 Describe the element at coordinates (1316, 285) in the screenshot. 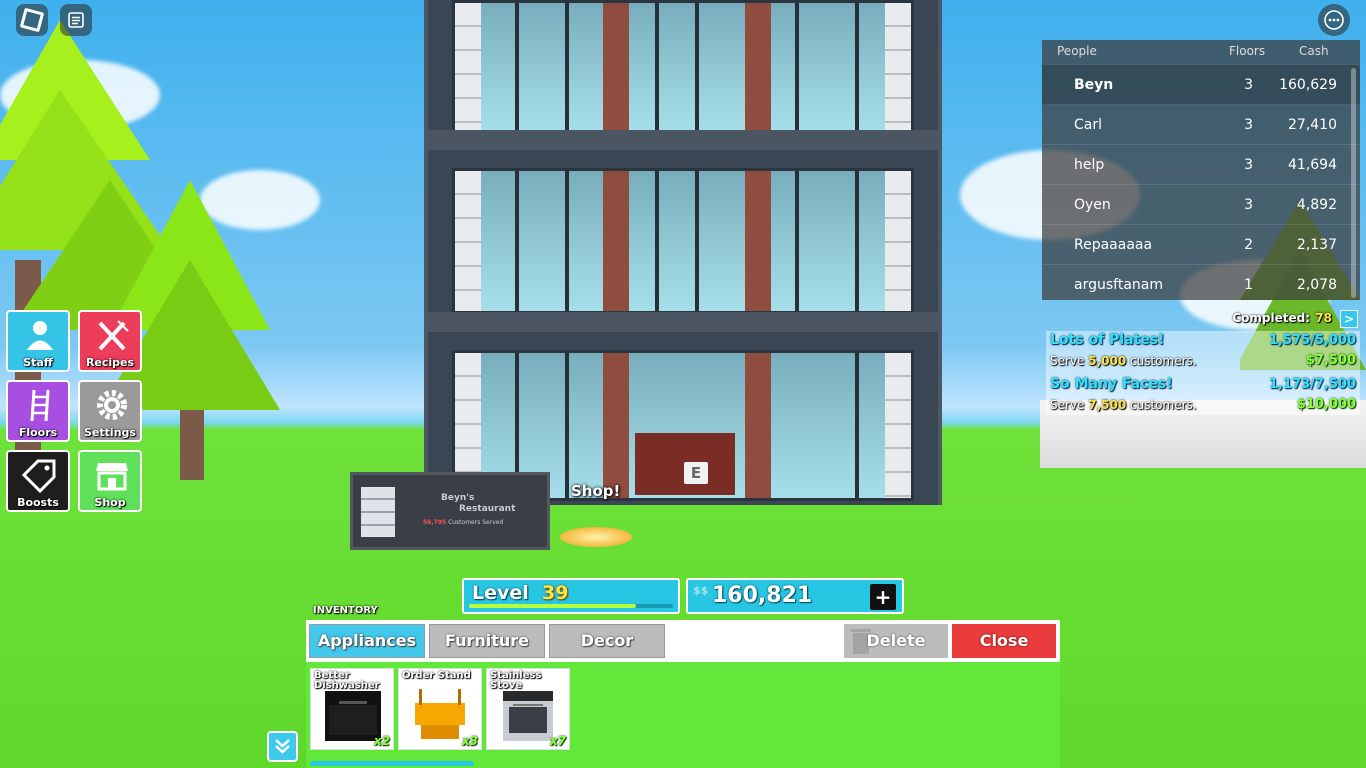

I see `player-cash: 2,078` at that location.